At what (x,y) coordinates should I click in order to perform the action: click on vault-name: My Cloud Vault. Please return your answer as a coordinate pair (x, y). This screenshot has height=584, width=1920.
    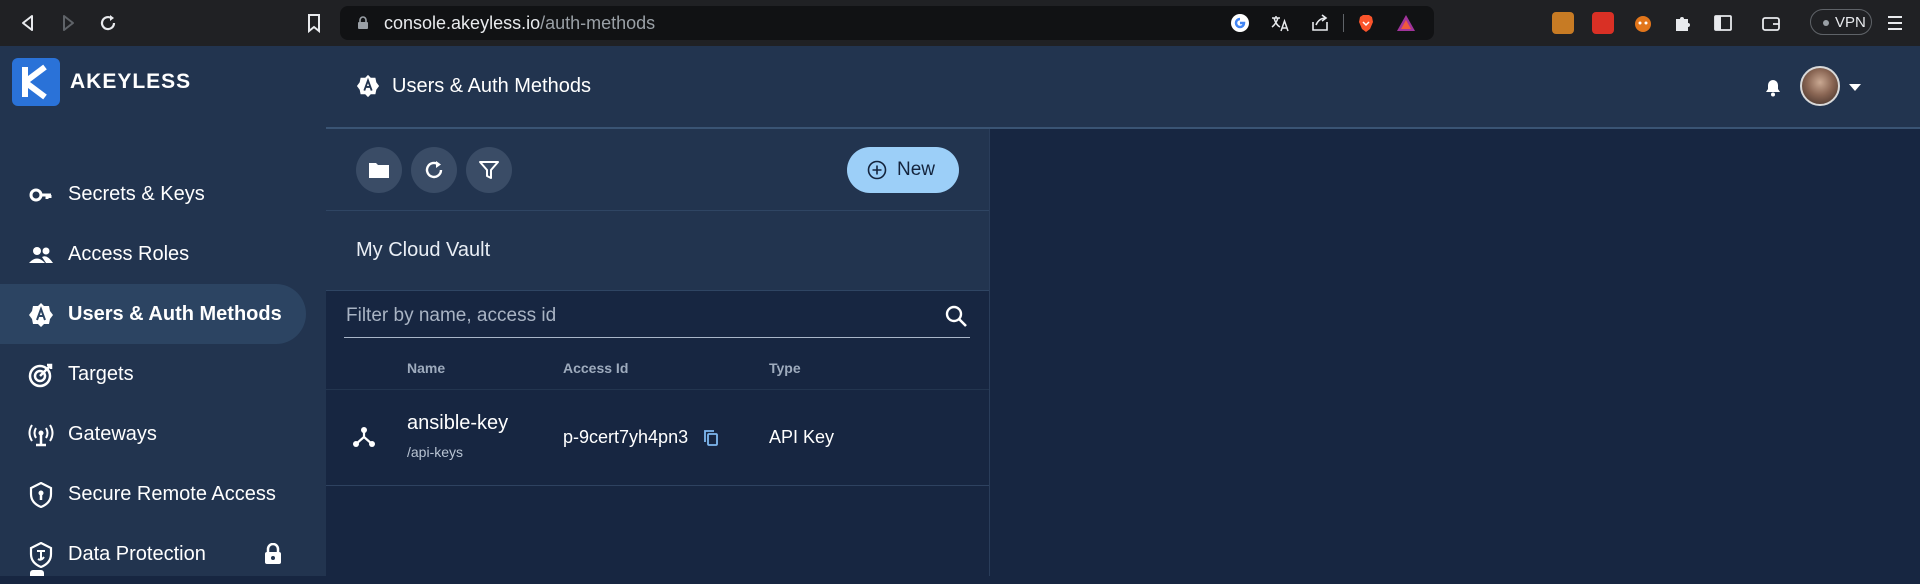
    Looking at the image, I should click on (423, 250).